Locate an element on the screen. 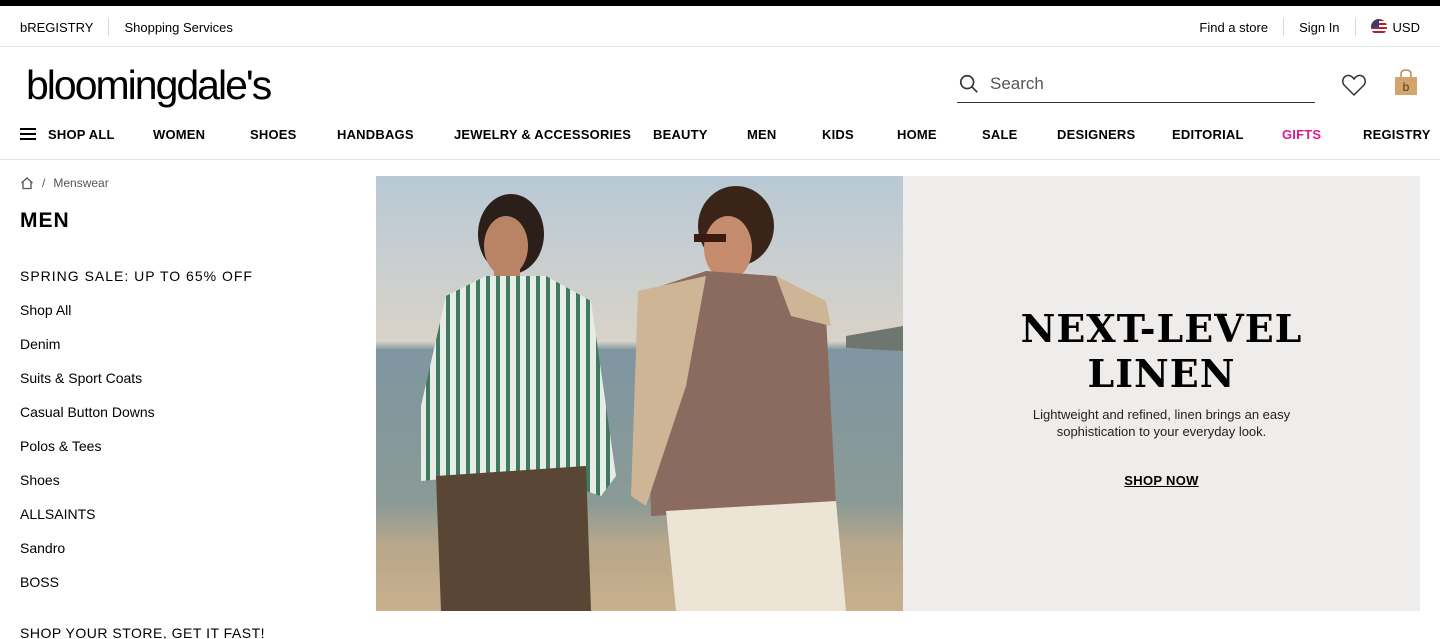  sidebar-item-sandro: Sandro is located at coordinates (136, 557).